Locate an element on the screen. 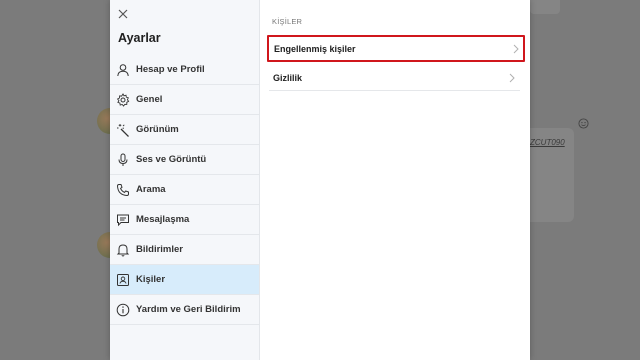  person-icon is located at coordinates (123, 70).